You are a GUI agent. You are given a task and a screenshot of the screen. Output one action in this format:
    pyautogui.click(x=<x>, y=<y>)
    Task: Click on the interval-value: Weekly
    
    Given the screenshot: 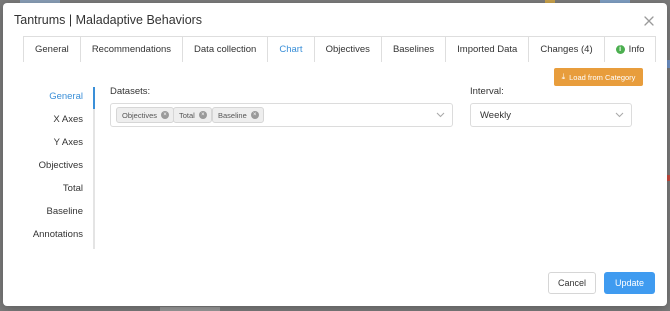 What is the action you would take?
    pyautogui.click(x=495, y=115)
    